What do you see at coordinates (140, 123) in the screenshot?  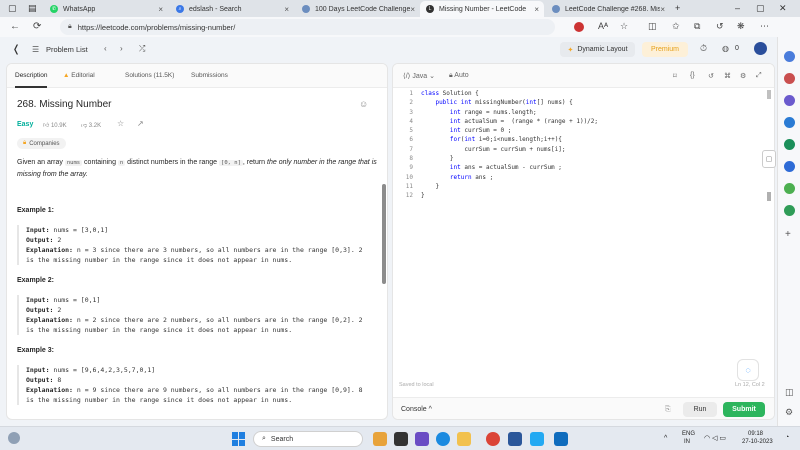 I see `share-icon: ↗` at bounding box center [140, 123].